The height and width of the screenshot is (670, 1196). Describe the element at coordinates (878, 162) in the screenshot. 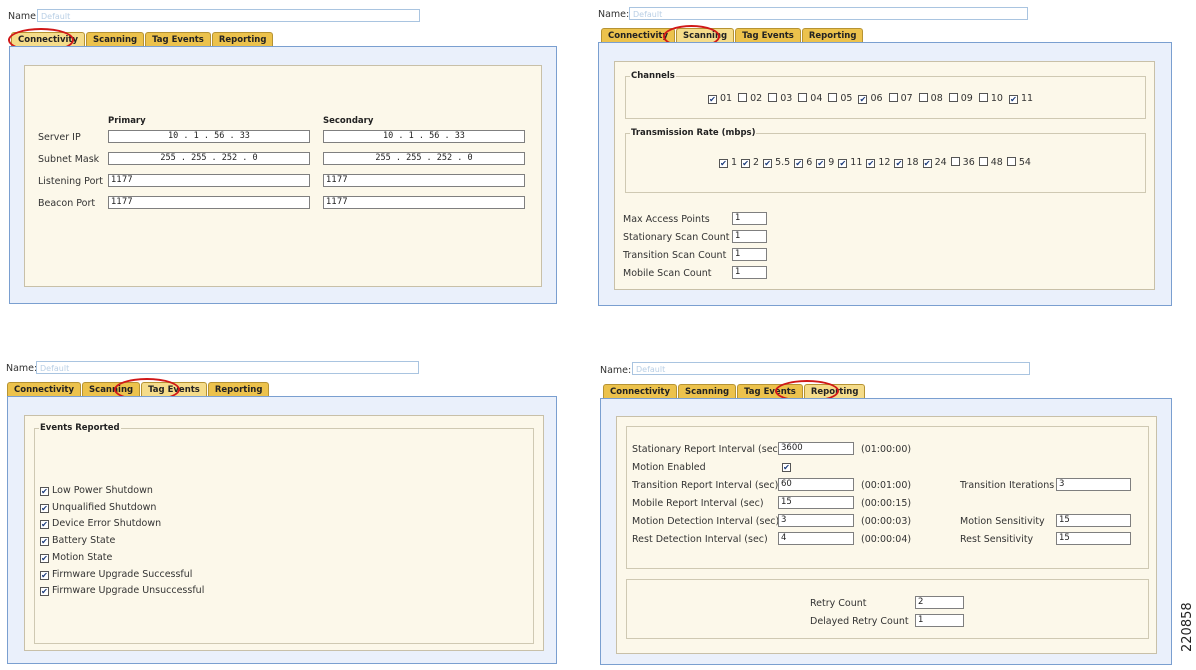

I see `rate-option: ✔ 12` at that location.